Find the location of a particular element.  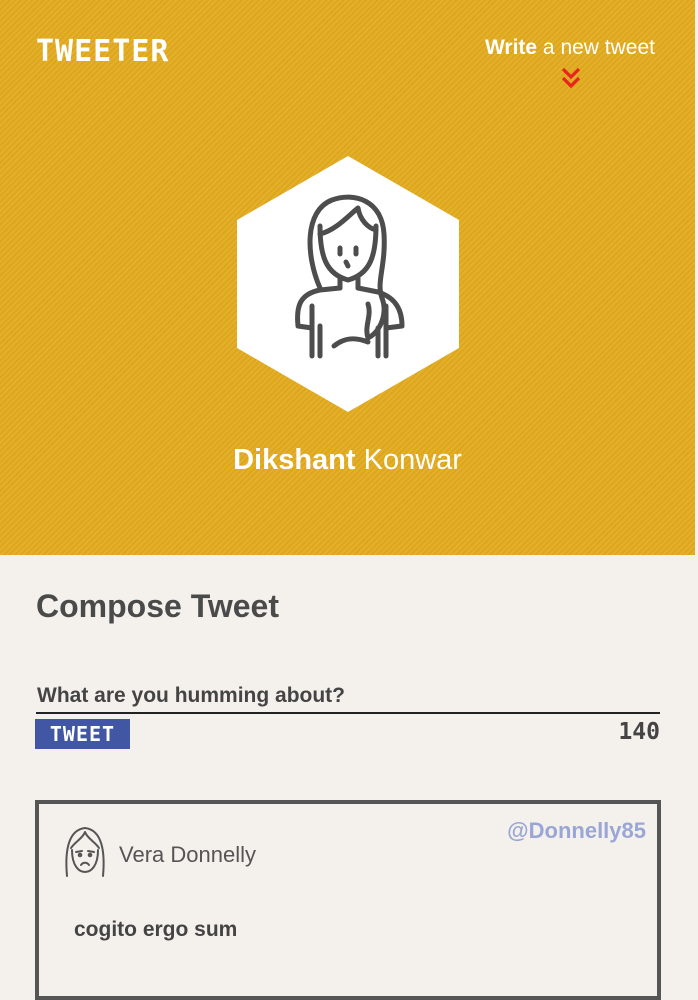

last-name: Konwar is located at coordinates (408, 460).